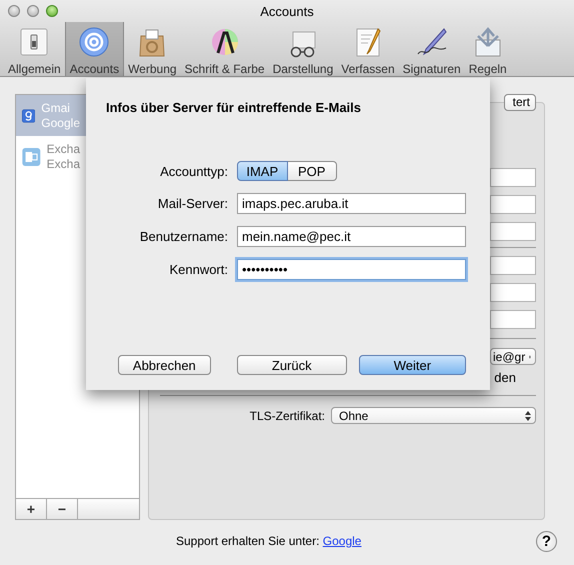 This screenshot has height=565, width=574. Describe the element at coordinates (412, 365) in the screenshot. I see `dialog-button: Weiter` at that location.